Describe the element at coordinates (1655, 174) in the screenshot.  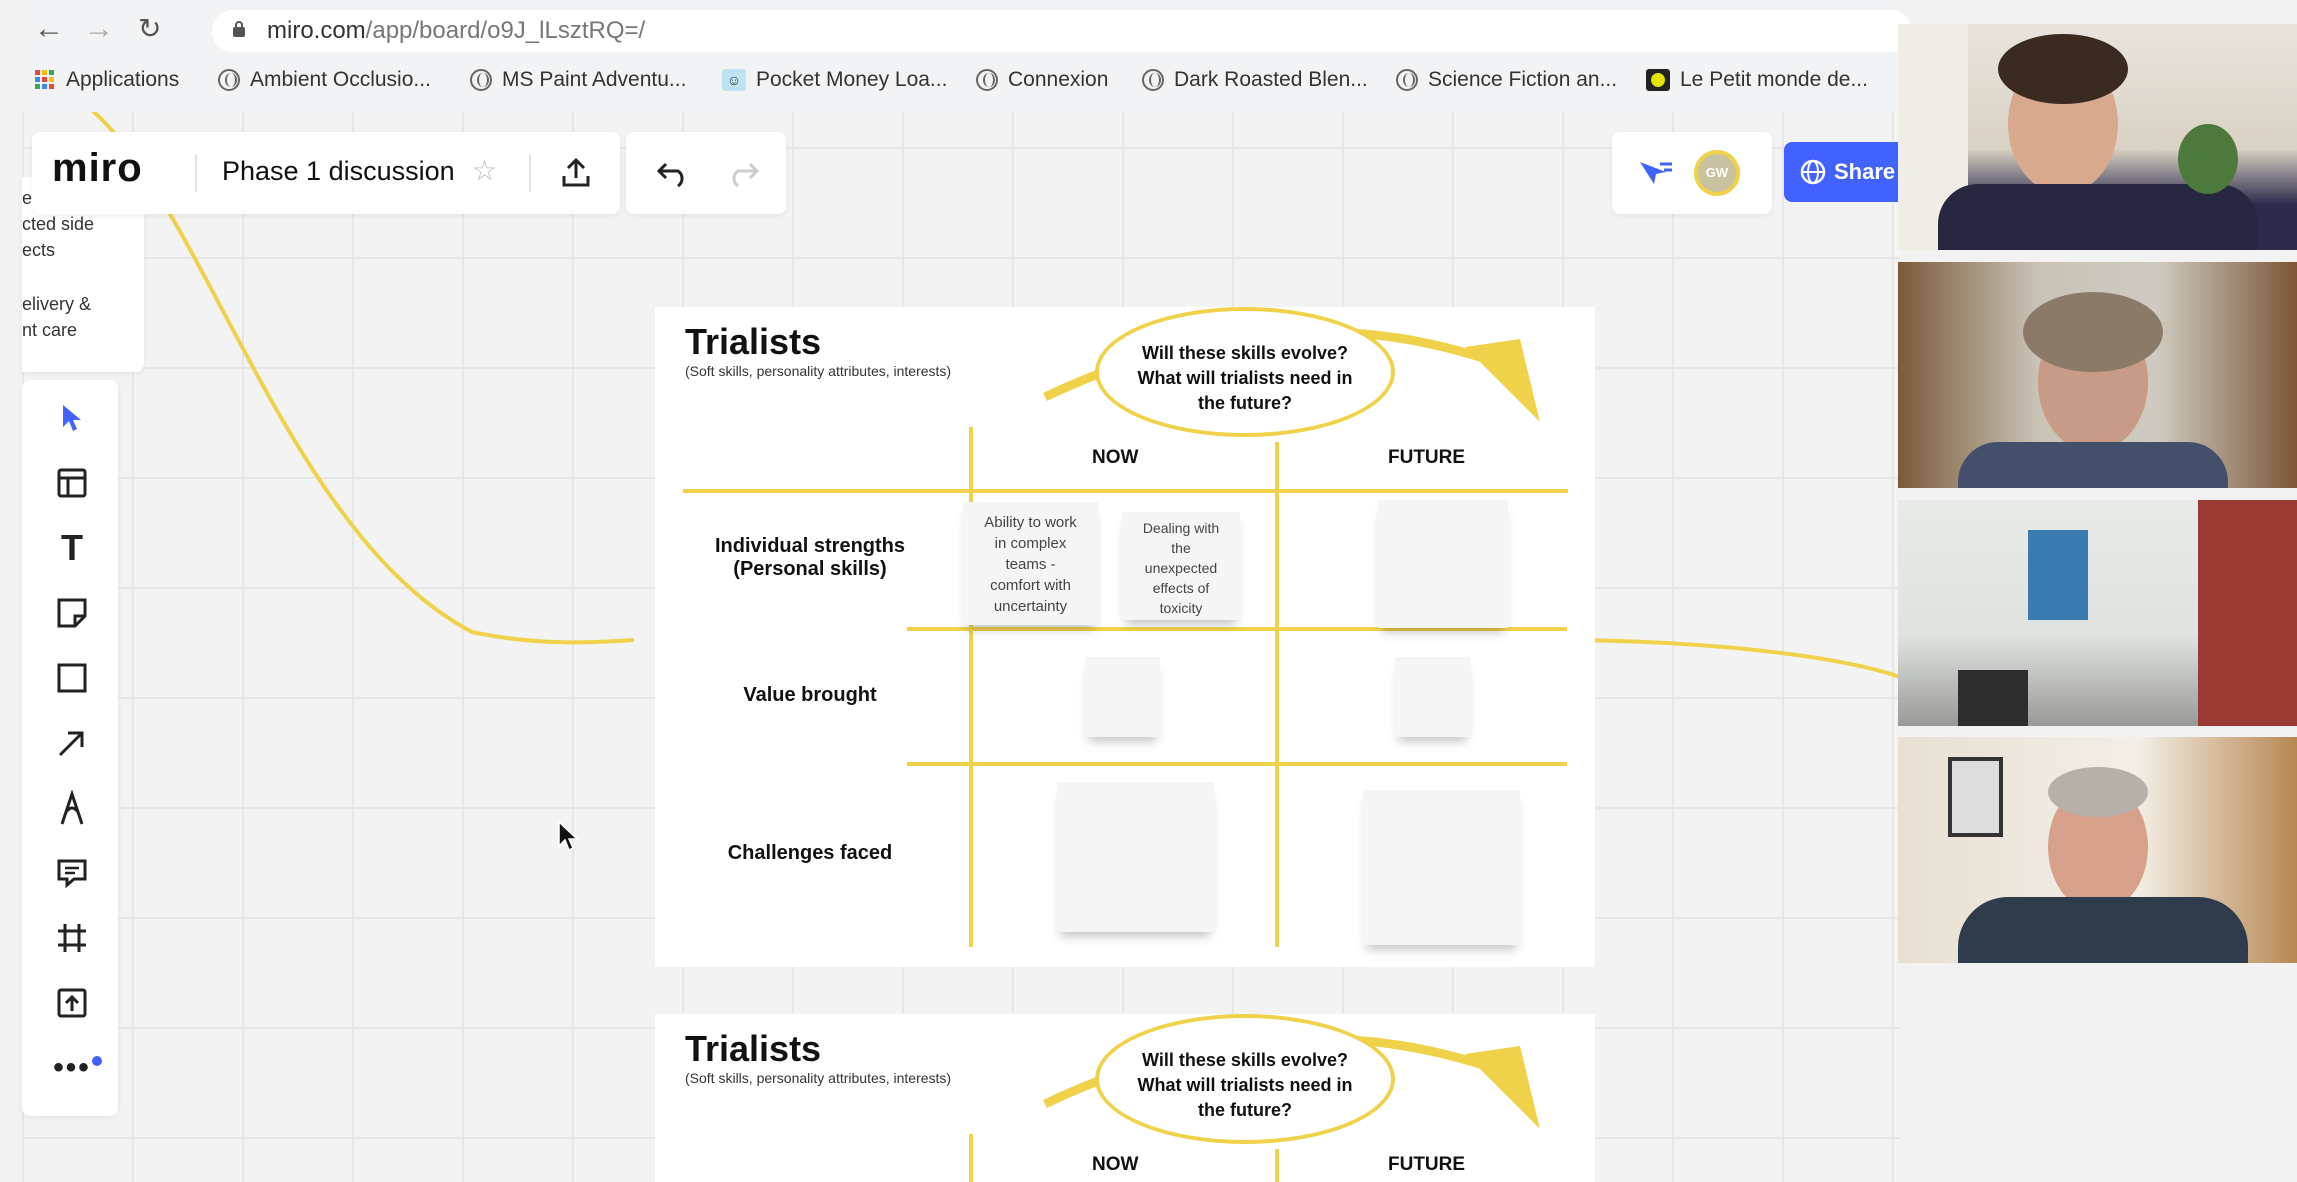
I see `reactions-icon` at that location.